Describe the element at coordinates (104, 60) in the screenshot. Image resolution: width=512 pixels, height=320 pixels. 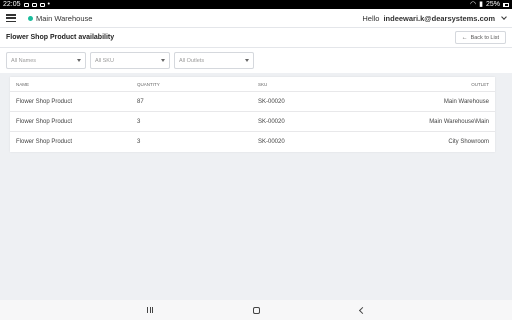
I see `sku-filter-placeholder: All SKU` at that location.